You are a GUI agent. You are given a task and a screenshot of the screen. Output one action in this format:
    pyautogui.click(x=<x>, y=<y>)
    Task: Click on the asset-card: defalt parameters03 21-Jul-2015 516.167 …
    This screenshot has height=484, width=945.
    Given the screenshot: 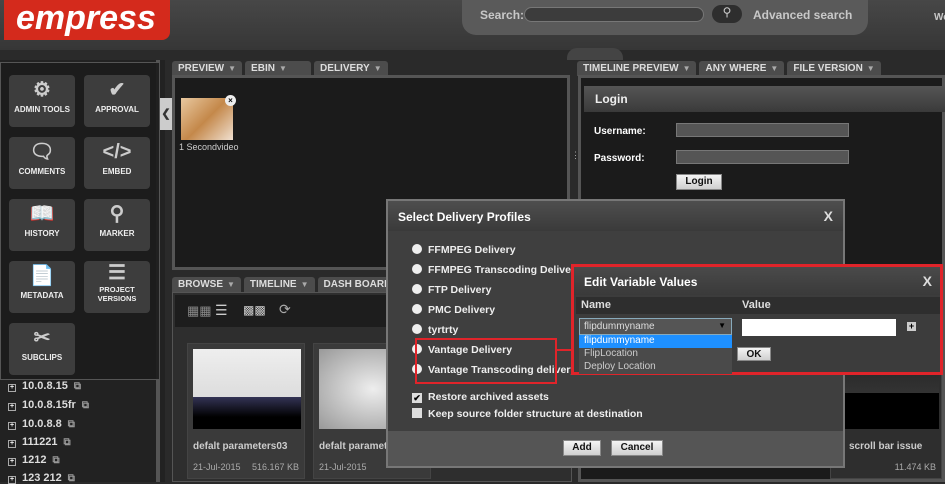 What is the action you would take?
    pyautogui.click(x=246, y=411)
    